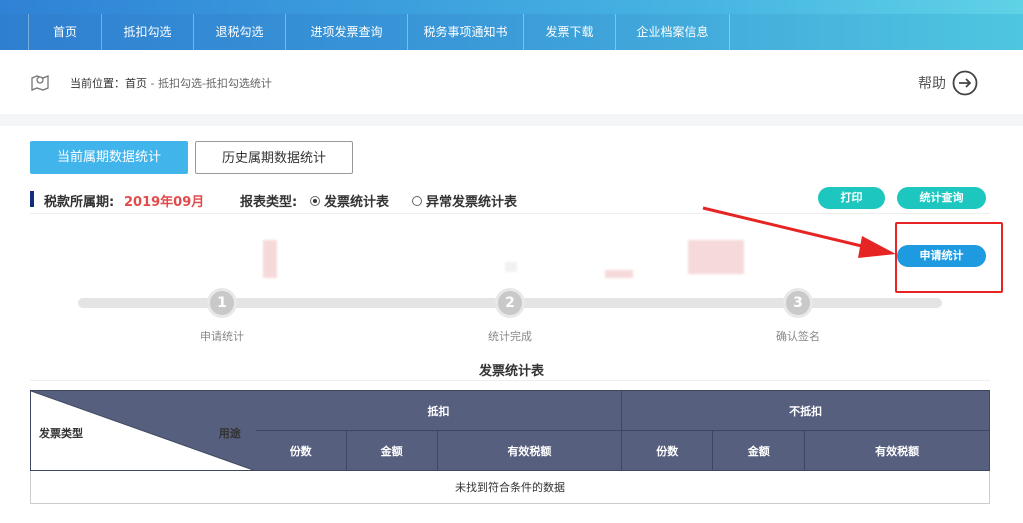 The height and width of the screenshot is (523, 1023). What do you see at coordinates (851, 198) in the screenshot?
I see `print-button: 打印` at bounding box center [851, 198].